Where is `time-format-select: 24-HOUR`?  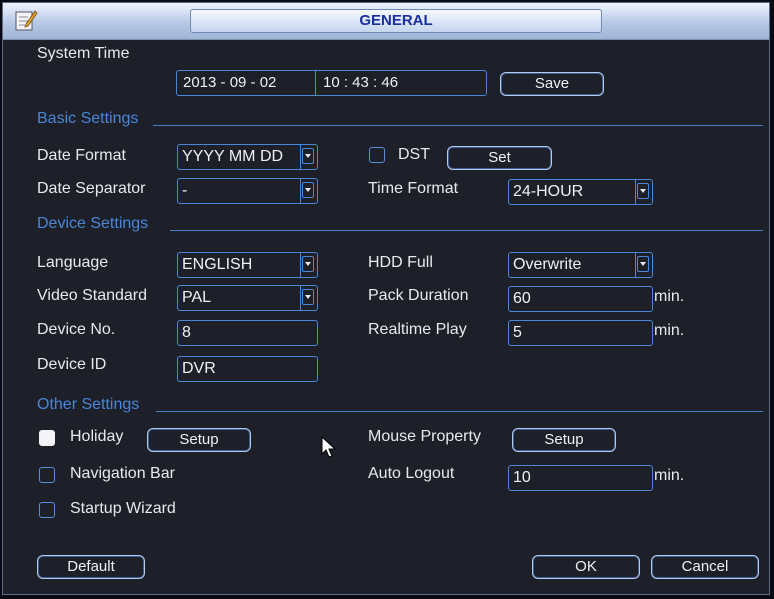 time-format-select: 24-HOUR is located at coordinates (580, 192).